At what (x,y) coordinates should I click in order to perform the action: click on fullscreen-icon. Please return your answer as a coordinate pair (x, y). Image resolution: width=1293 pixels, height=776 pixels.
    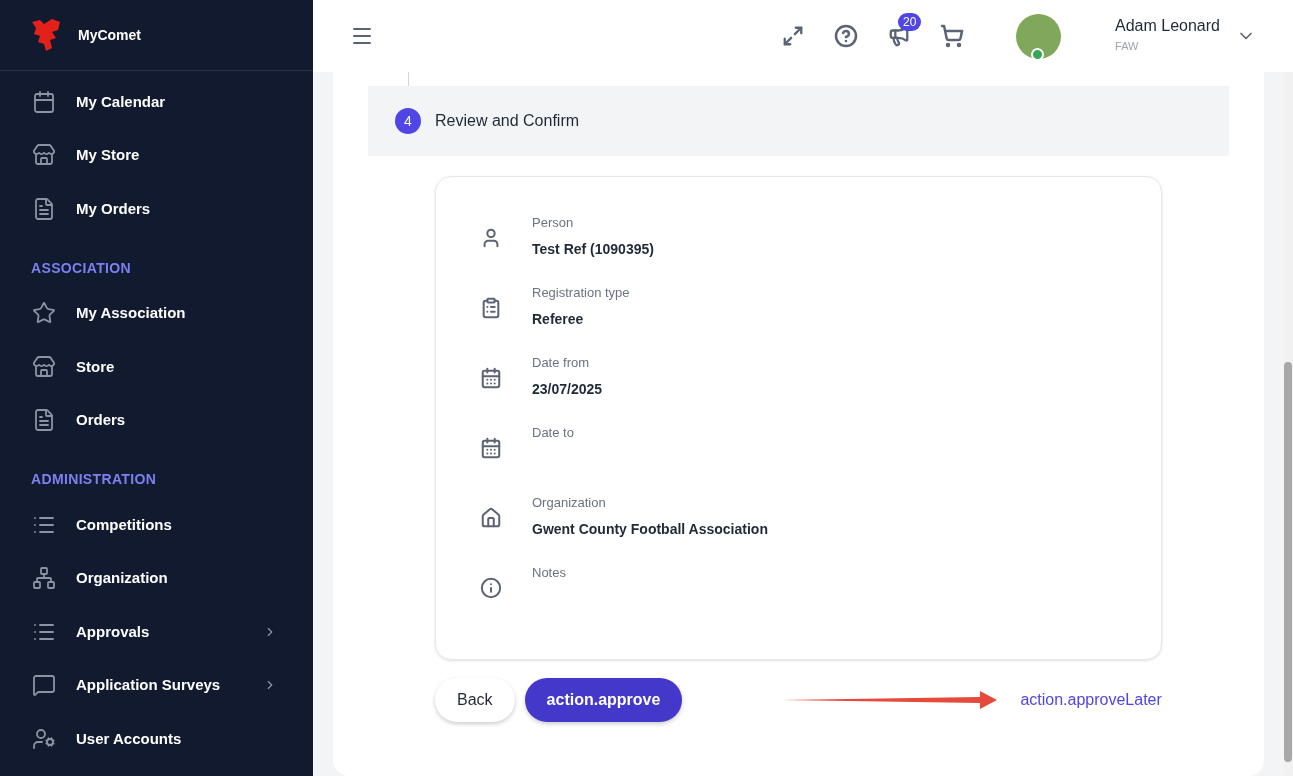
    Looking at the image, I should click on (793, 36).